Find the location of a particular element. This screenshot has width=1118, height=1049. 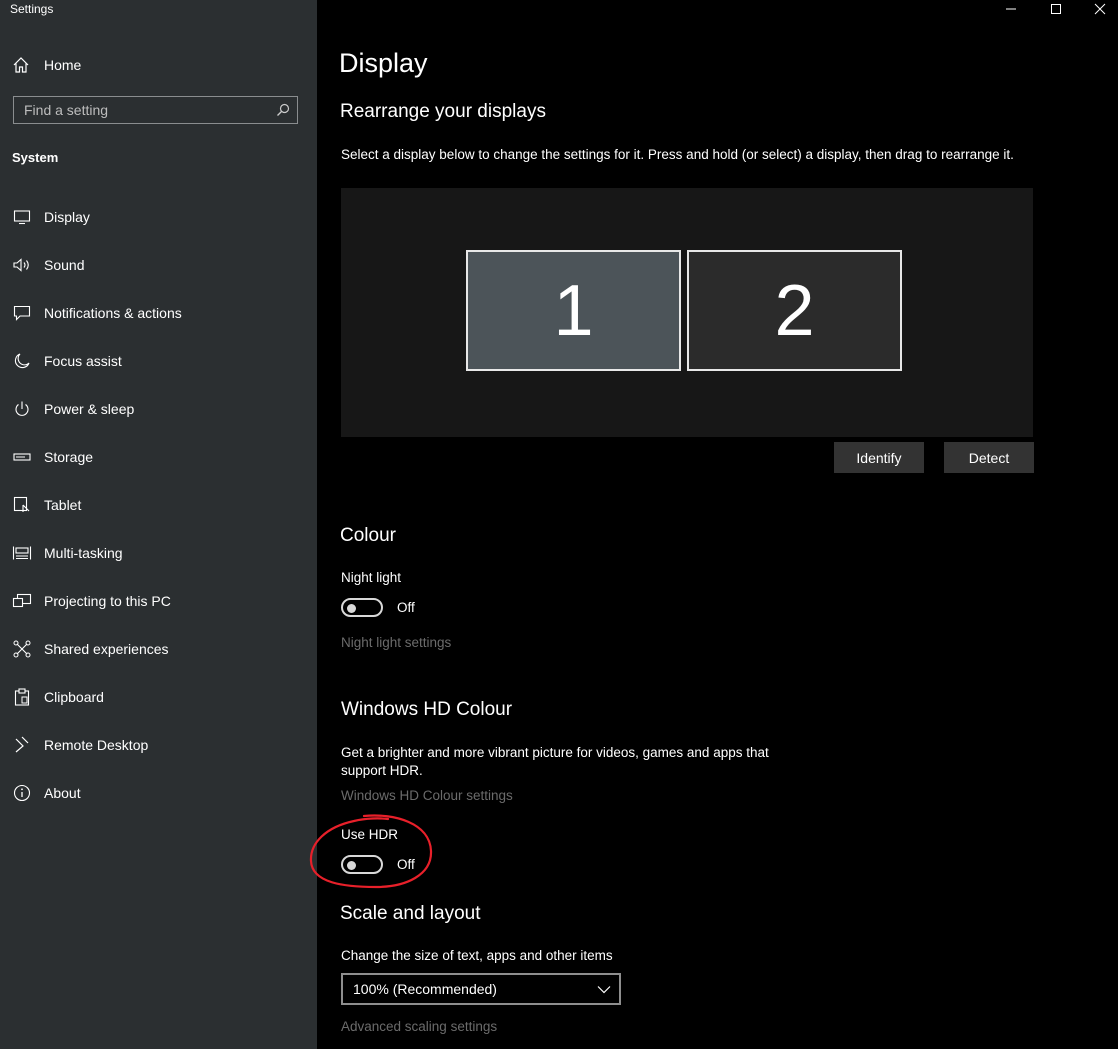

multitask-icon is located at coordinates (22, 553).